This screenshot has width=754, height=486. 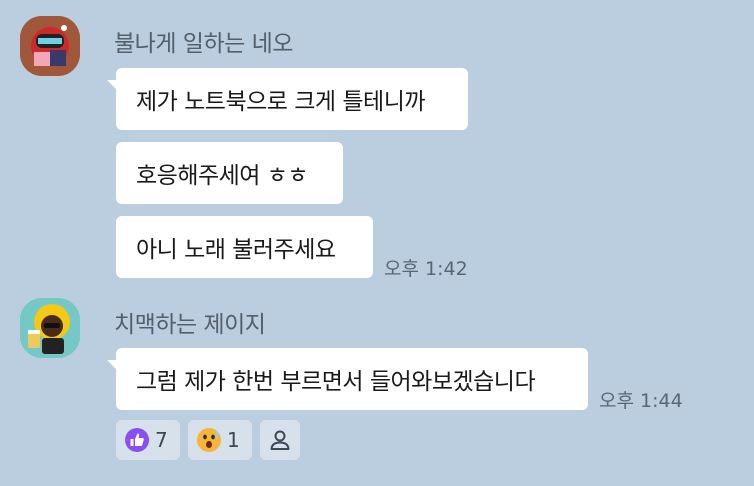 I want to click on neo-character-icon, so click(x=50, y=46).